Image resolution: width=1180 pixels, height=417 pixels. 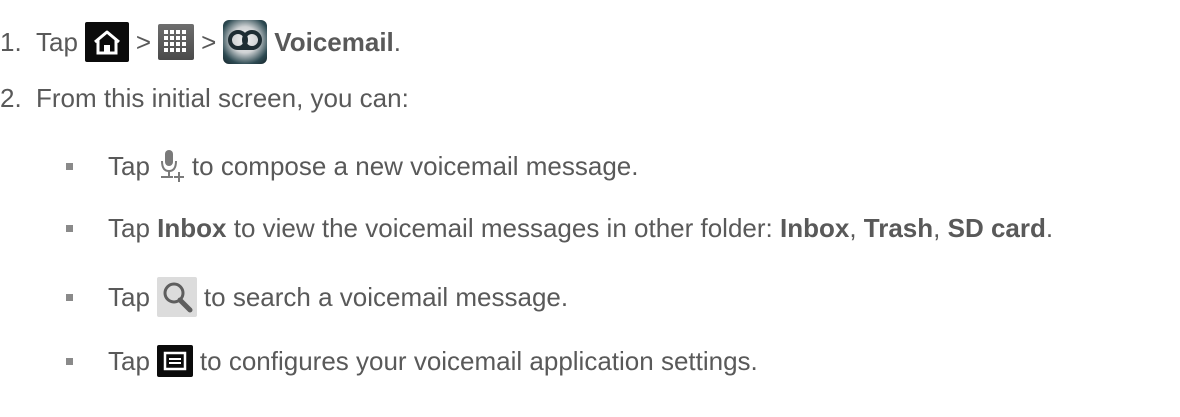 What do you see at coordinates (996, 228) in the screenshot?
I see `sd-card-folder: SD card` at bounding box center [996, 228].